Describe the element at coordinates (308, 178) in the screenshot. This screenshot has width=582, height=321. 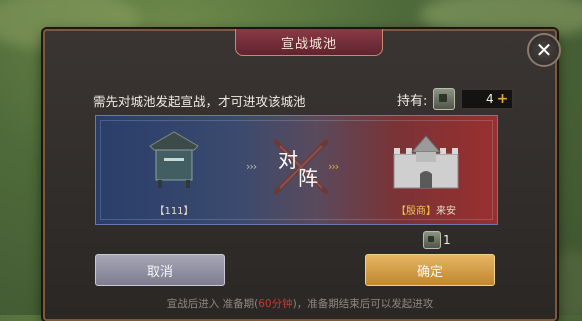
I see `versus-char-2: 阵` at that location.